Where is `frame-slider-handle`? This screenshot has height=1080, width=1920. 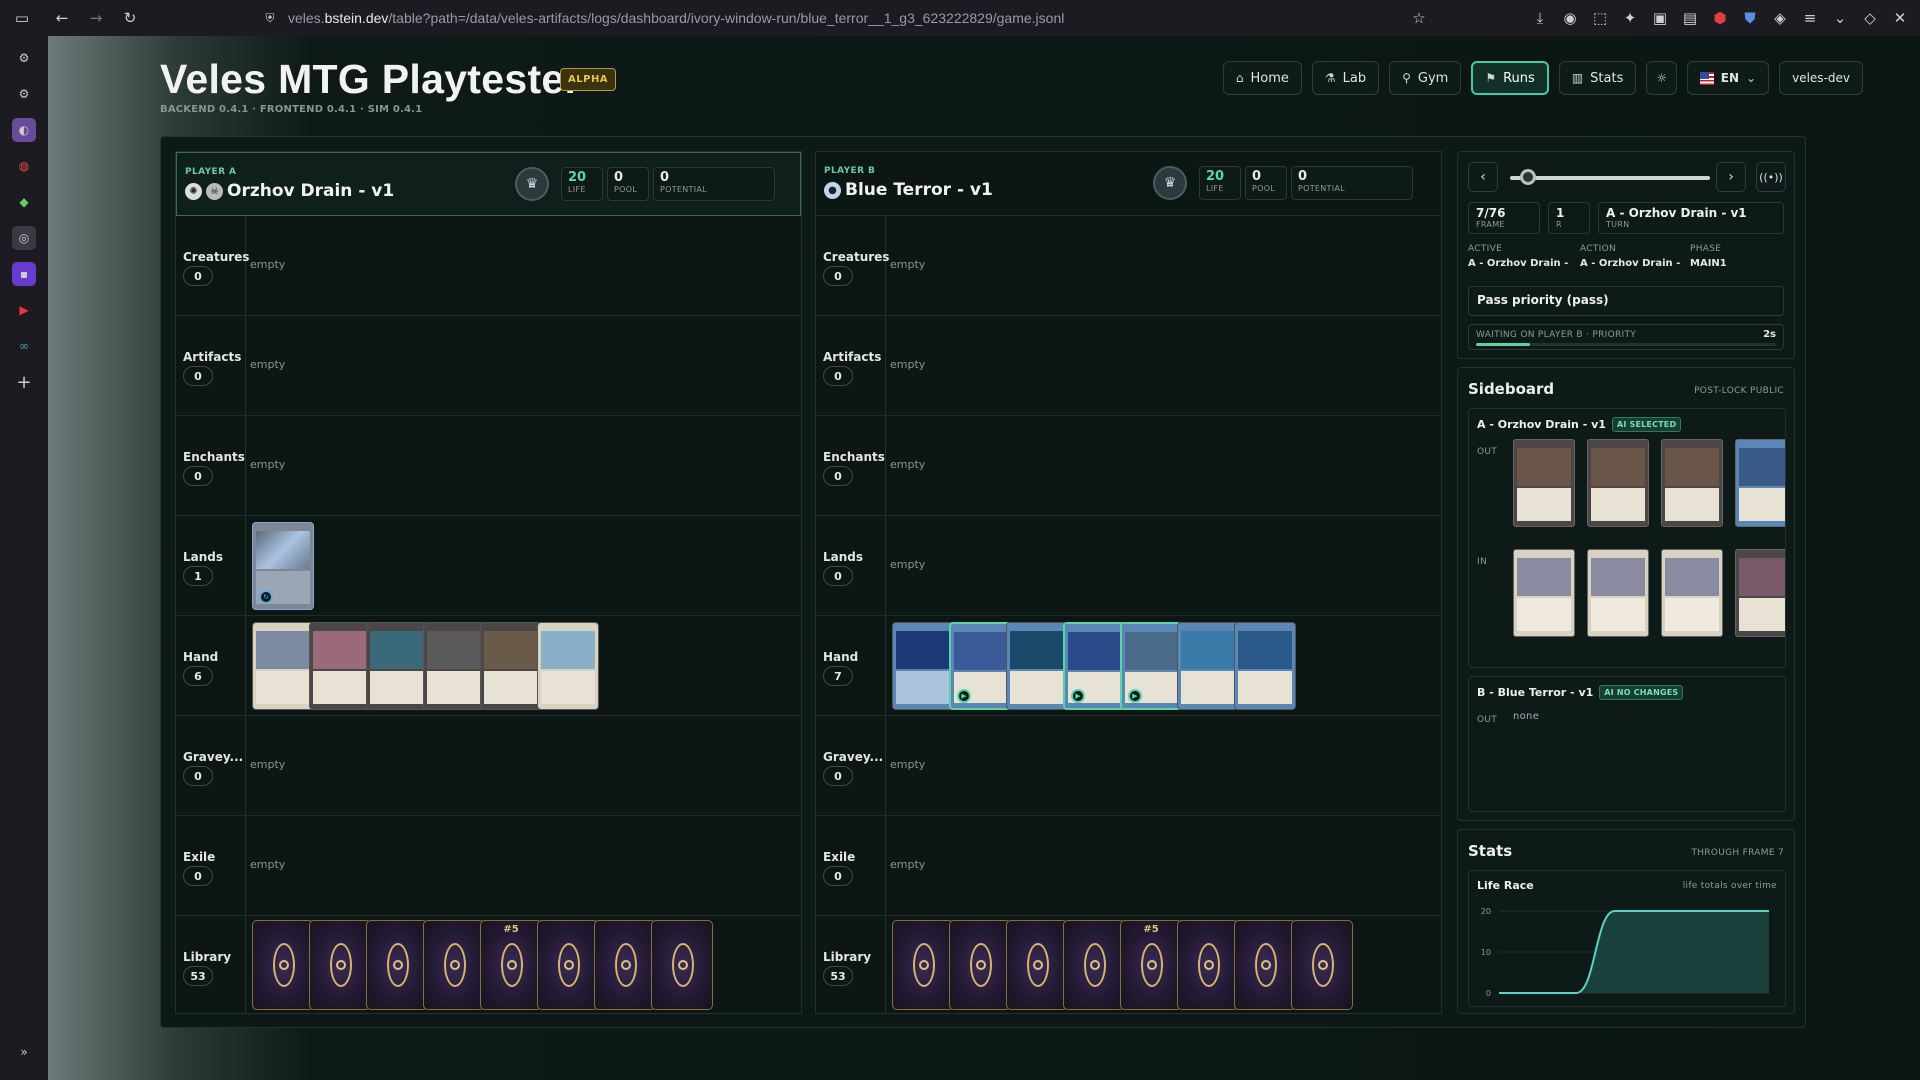
frame-slider-handle is located at coordinates (1528, 177).